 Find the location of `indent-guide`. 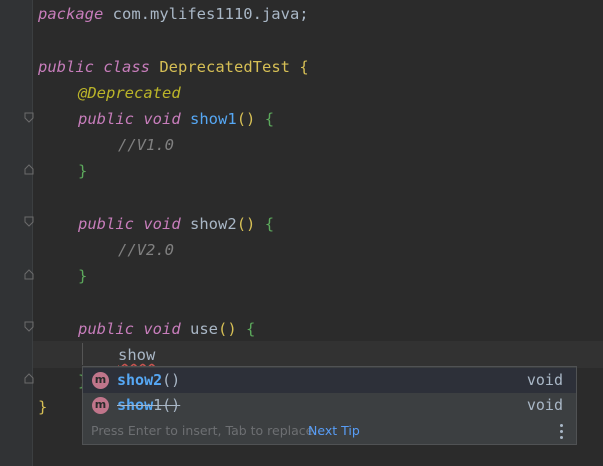

indent-guide is located at coordinates (82, 354).